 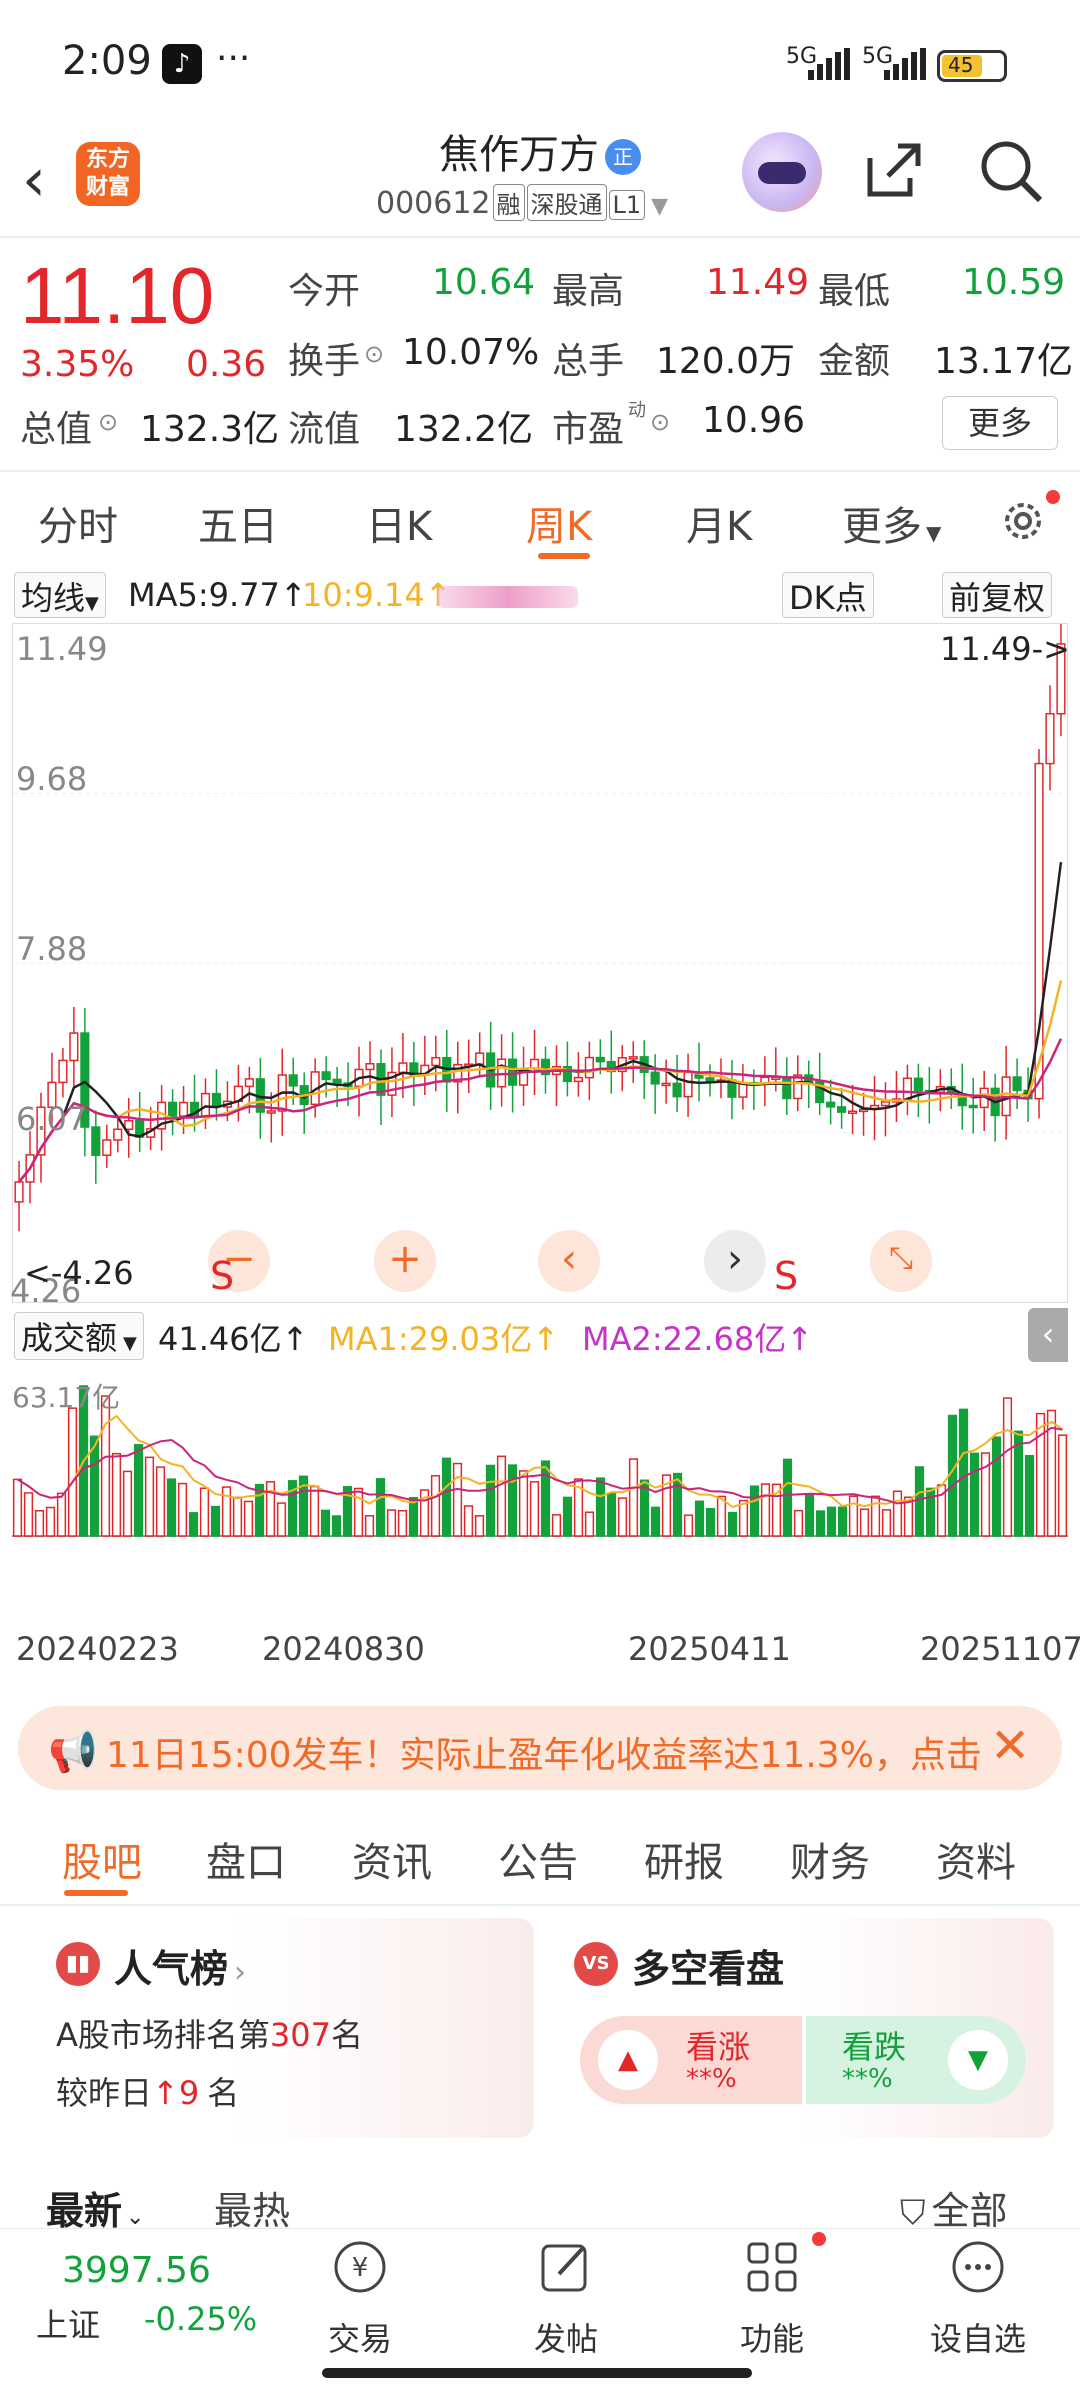 What do you see at coordinates (405, 1261) in the screenshot?
I see `zoom-in-button: +` at bounding box center [405, 1261].